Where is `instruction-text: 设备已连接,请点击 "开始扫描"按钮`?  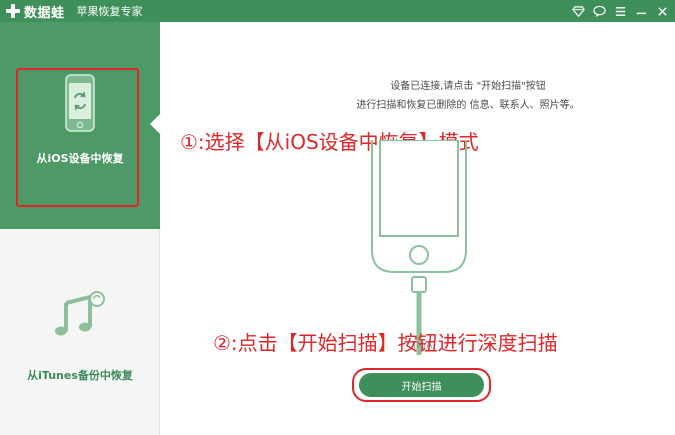
instruction-text: 设备已连接,请点击 "开始扫描"按钮 is located at coordinates (468, 86).